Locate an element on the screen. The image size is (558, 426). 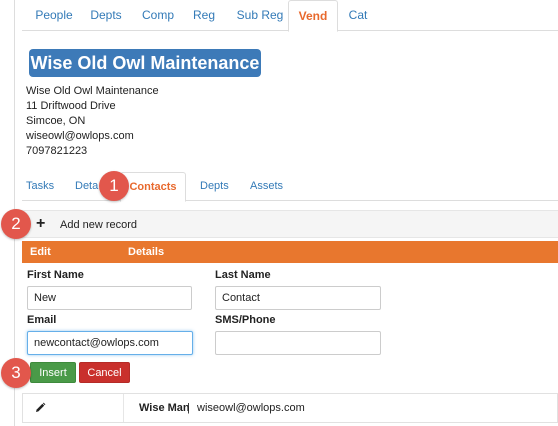
step-badge-1: 1 is located at coordinates (114, 186).